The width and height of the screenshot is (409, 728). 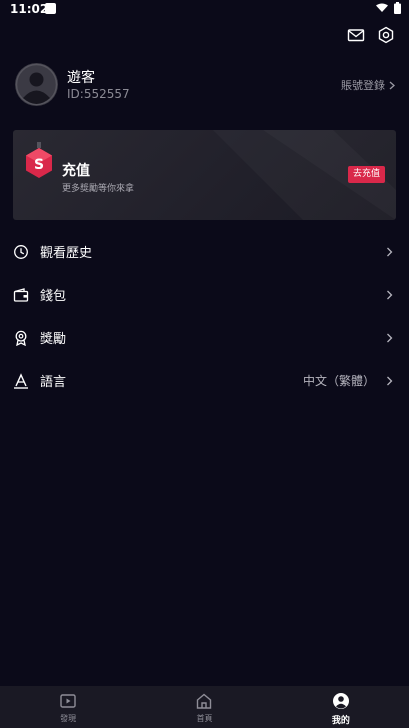 I want to click on account-login-label: 賬號登錄, so click(x=363, y=85).